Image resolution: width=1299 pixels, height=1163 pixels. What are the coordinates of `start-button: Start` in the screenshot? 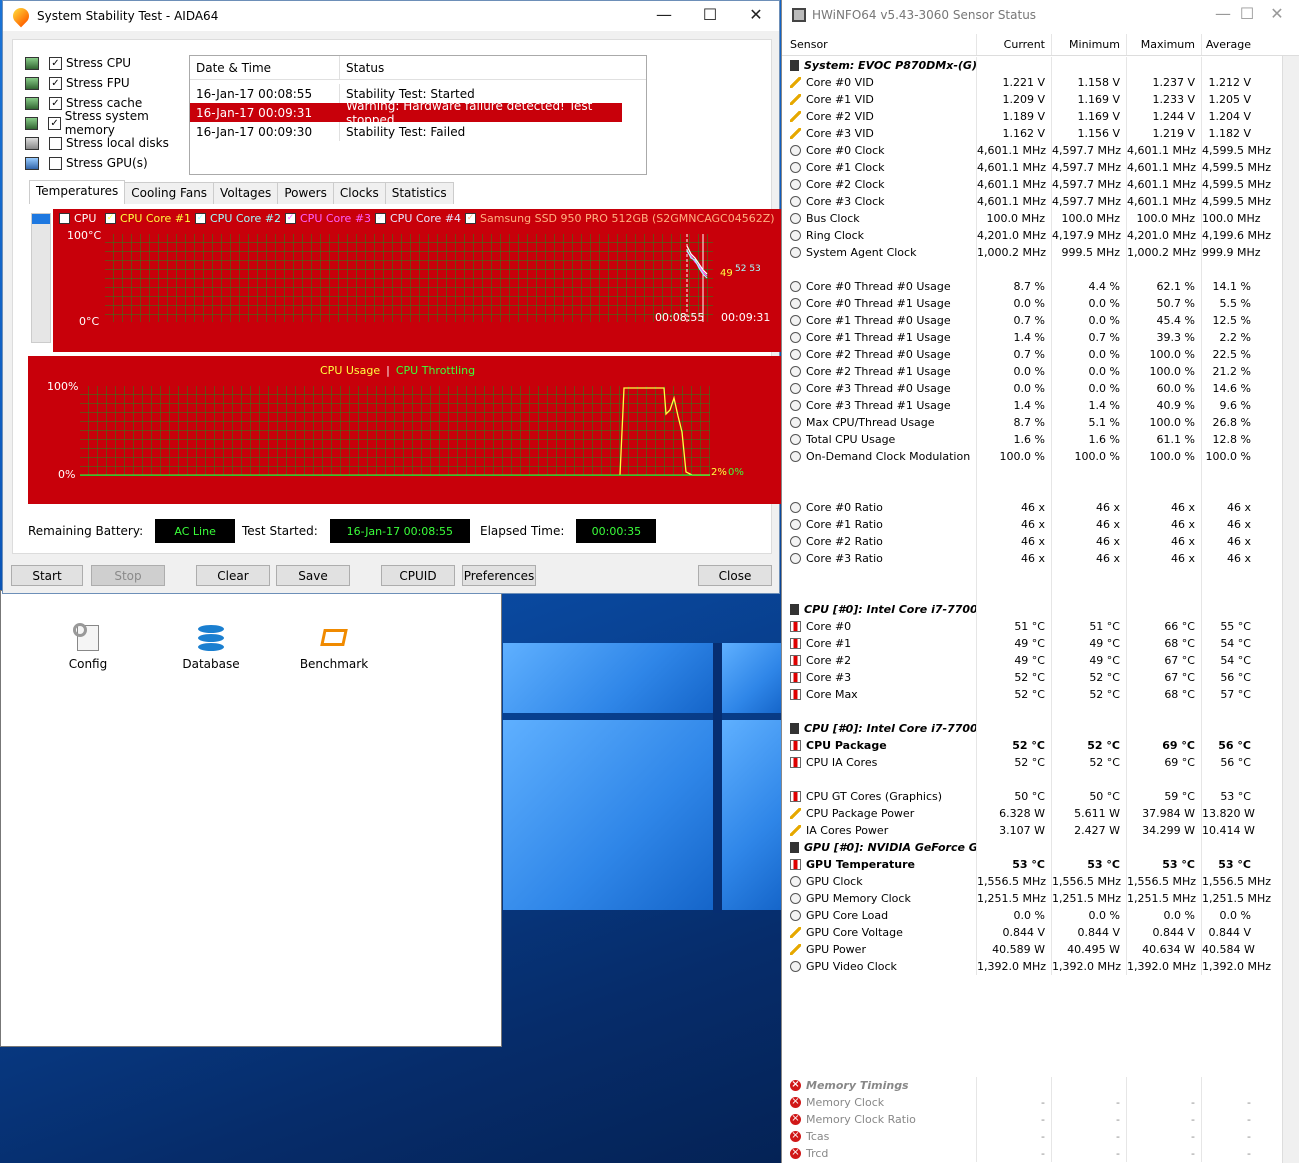 It's located at (47, 575).